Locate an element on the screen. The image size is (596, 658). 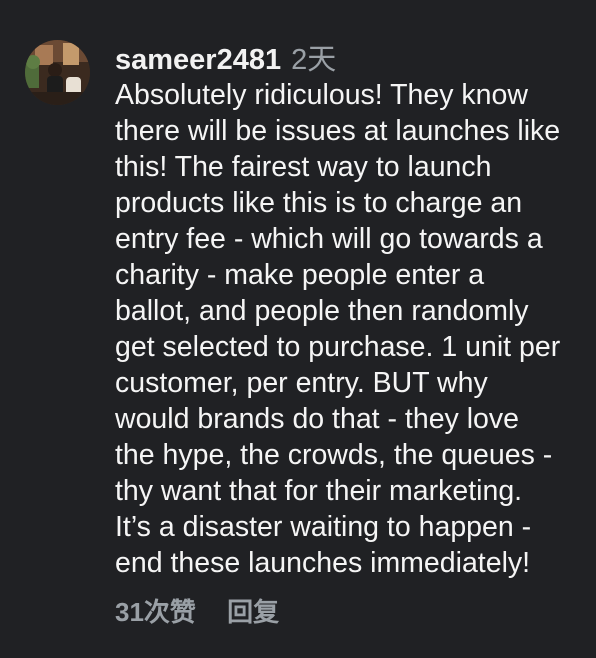
comment-line: products like this is to charge an is located at coordinates (319, 203).